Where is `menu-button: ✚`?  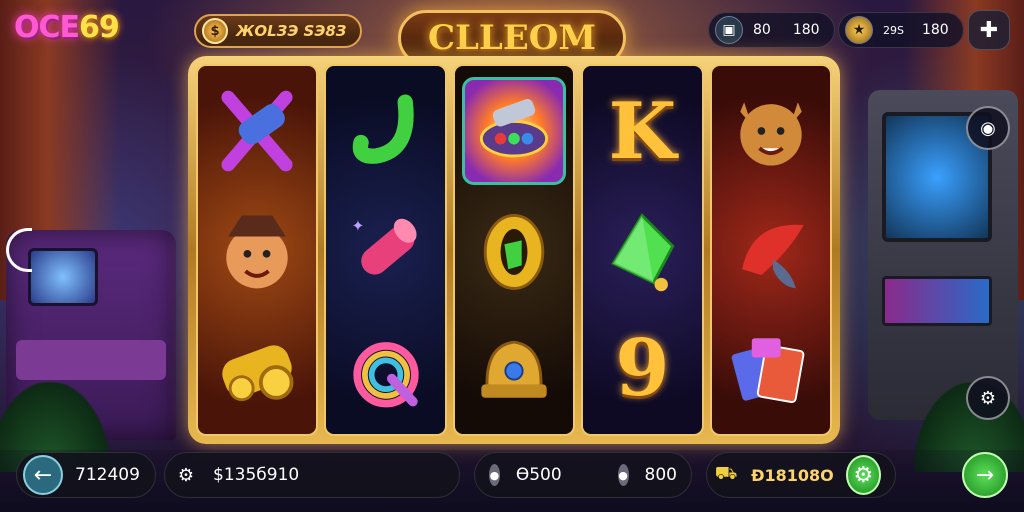 menu-button: ✚ is located at coordinates (989, 30).